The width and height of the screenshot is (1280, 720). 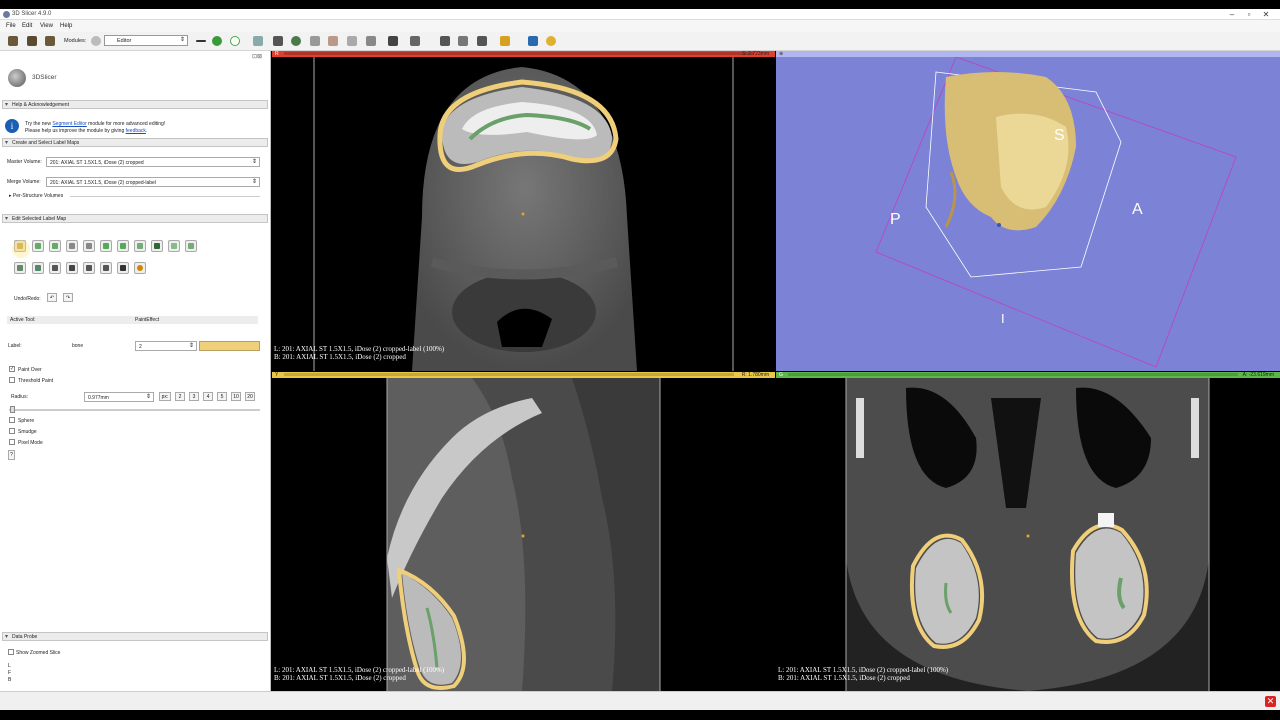 What do you see at coordinates (66, 26) in the screenshot?
I see `menu-help: Help` at bounding box center [66, 26].